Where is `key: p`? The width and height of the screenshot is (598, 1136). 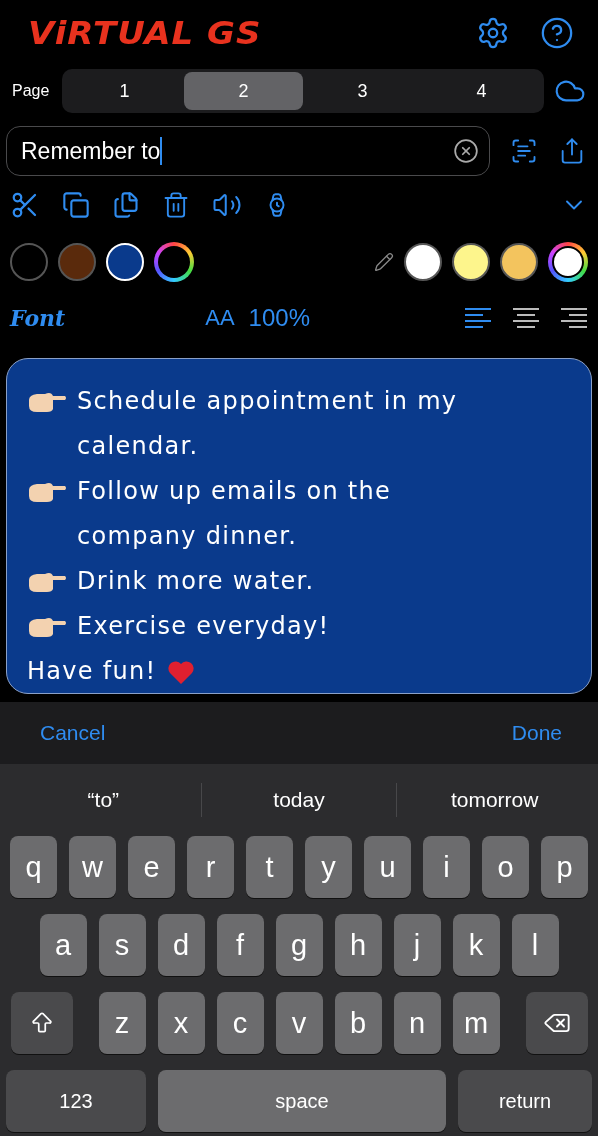 key: p is located at coordinates (564, 867).